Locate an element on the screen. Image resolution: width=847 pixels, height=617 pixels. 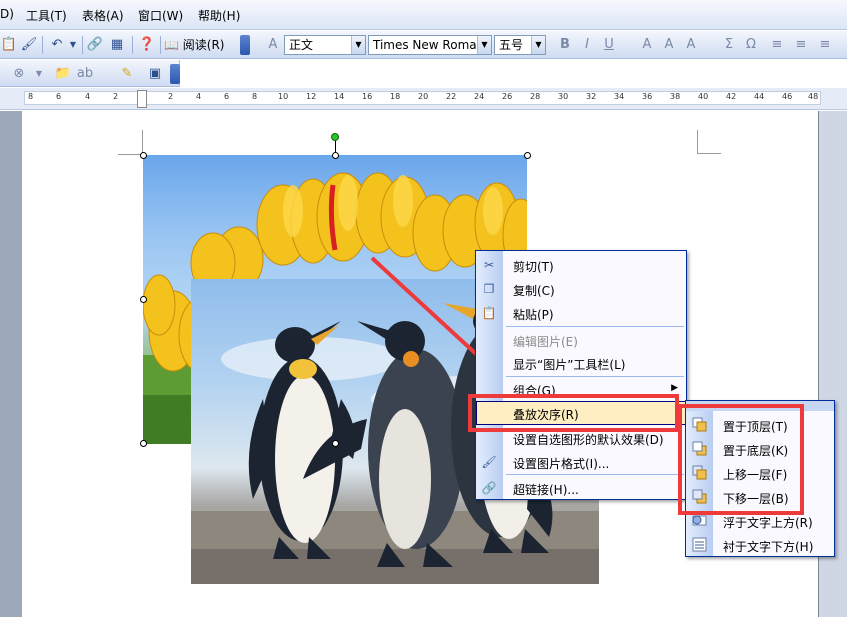
submenu-arrow-icon: ▶ is located at coordinates (674, 388).